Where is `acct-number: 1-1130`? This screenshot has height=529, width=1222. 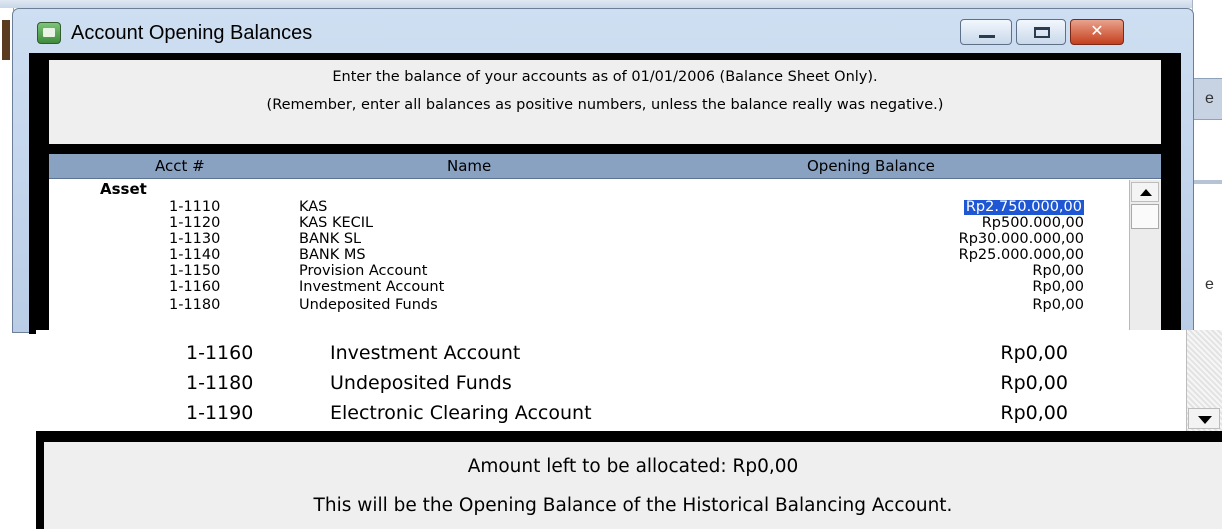 acct-number: 1-1130 is located at coordinates (195, 239).